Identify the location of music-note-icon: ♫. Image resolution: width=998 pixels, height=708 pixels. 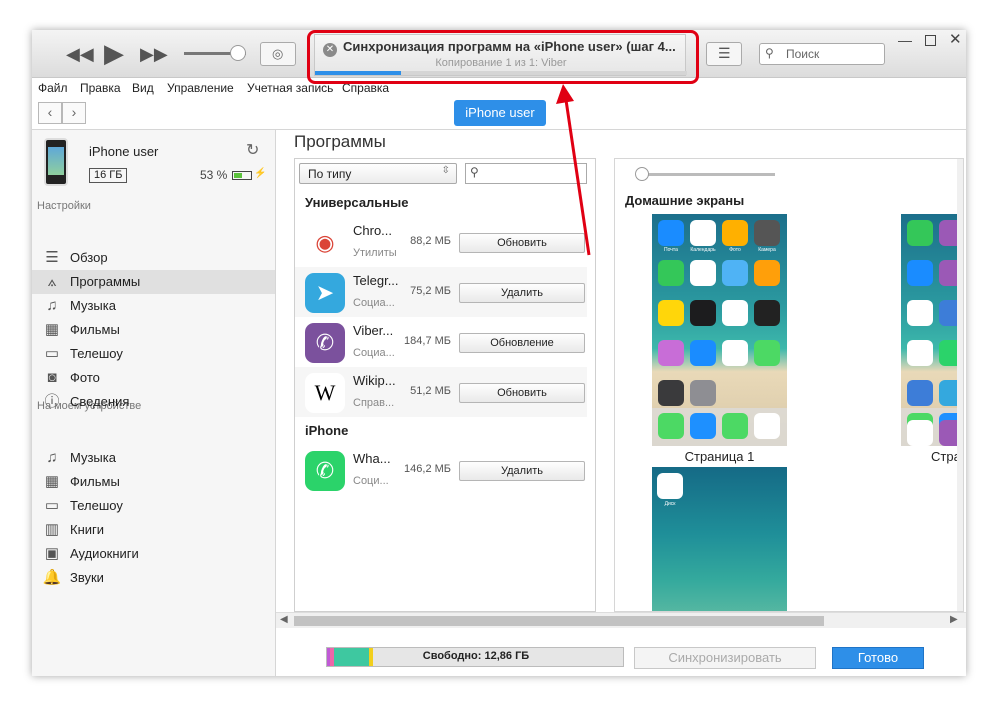
(52, 305).